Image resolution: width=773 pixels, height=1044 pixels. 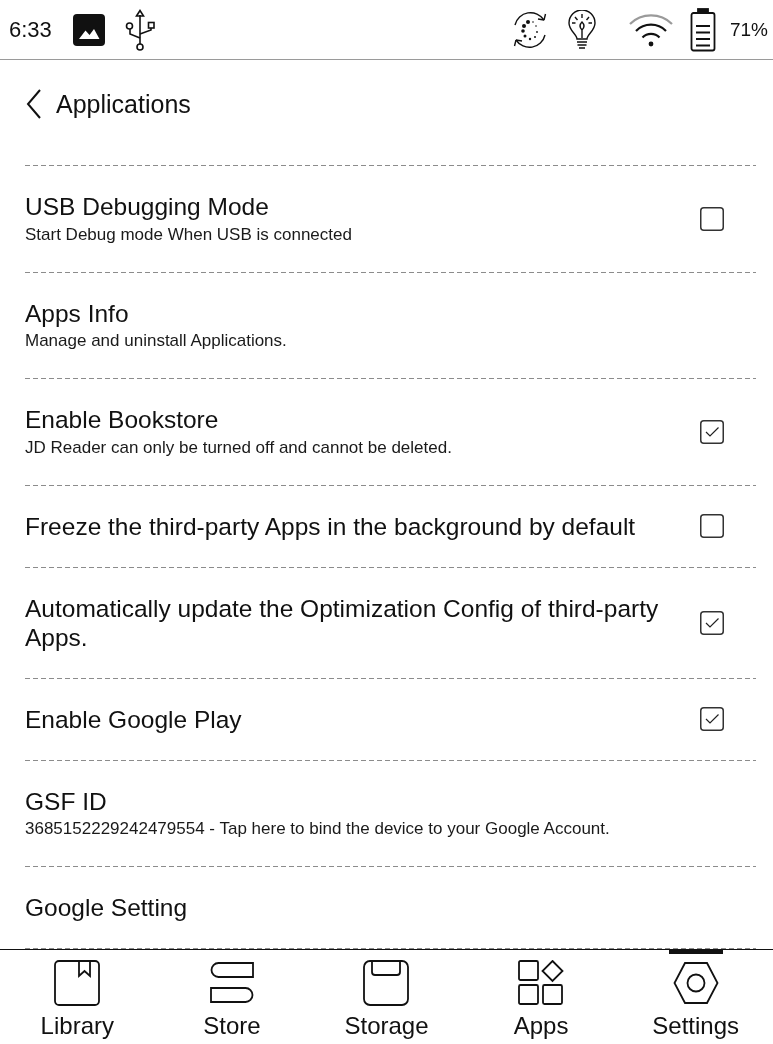 I want to click on nav-tab: Library, so click(x=77, y=997).